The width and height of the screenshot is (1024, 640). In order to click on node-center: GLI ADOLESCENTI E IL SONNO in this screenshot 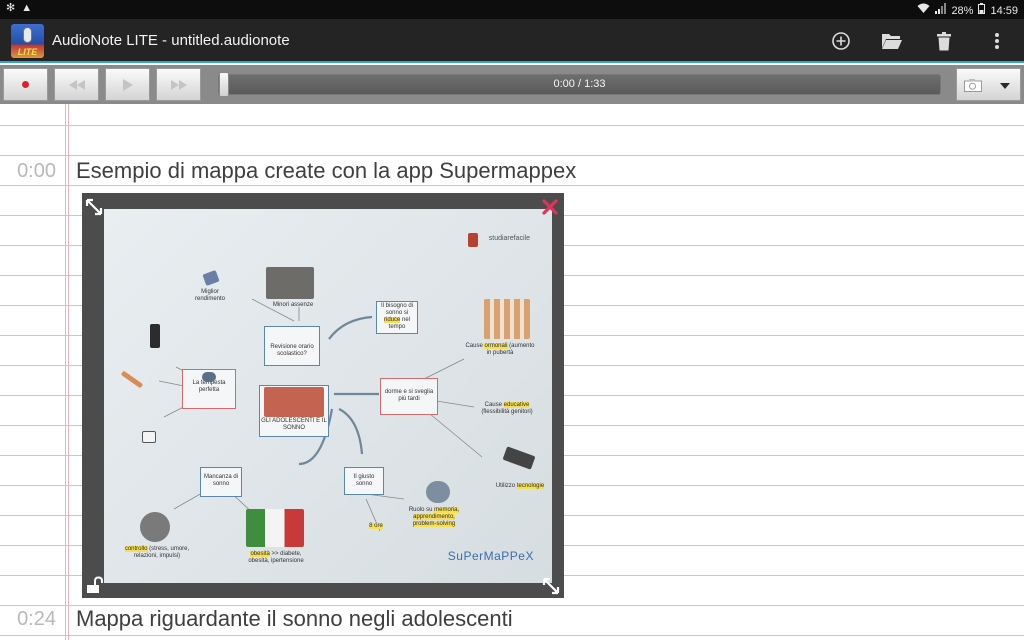, I will do `click(294, 411)`.